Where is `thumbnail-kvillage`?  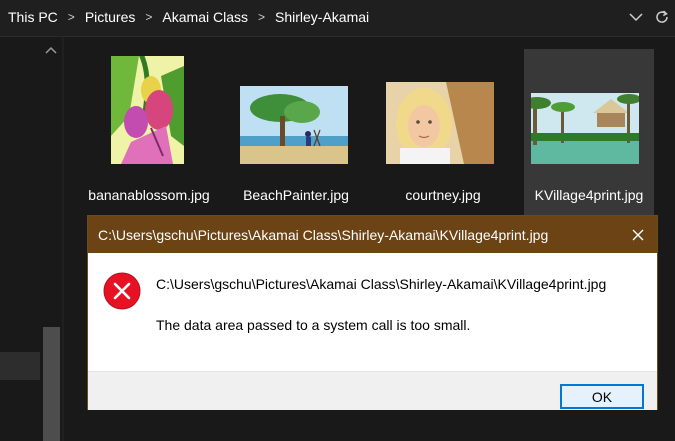 thumbnail-kvillage is located at coordinates (585, 128).